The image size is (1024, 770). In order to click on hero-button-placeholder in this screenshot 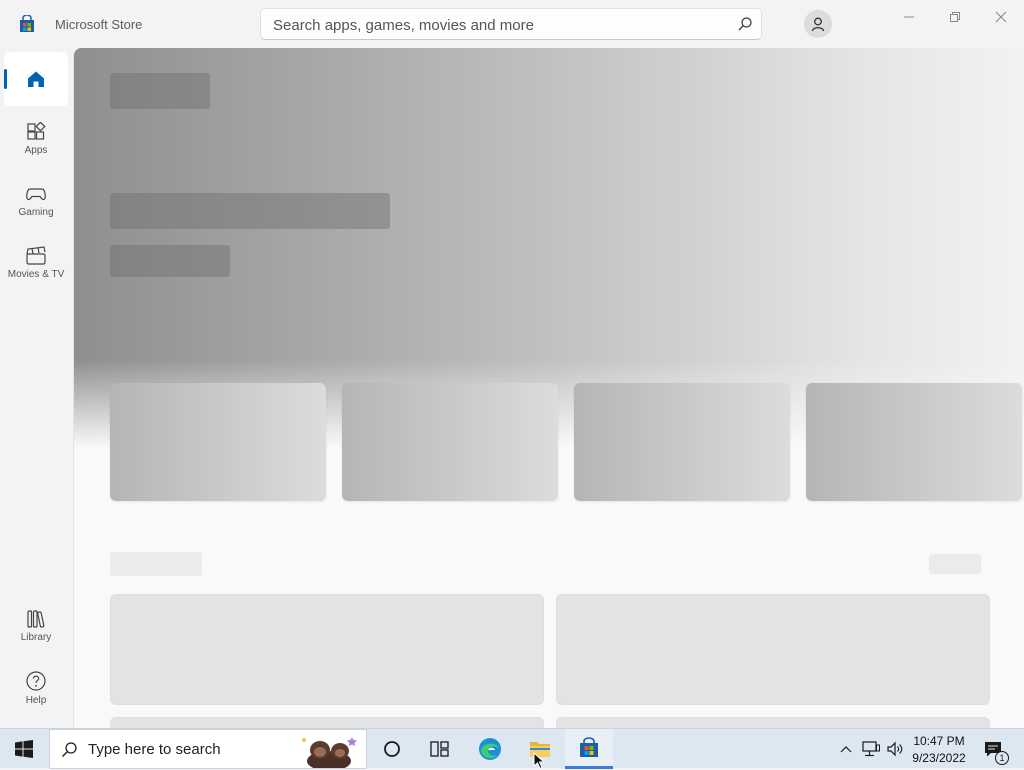, I will do `click(170, 261)`.